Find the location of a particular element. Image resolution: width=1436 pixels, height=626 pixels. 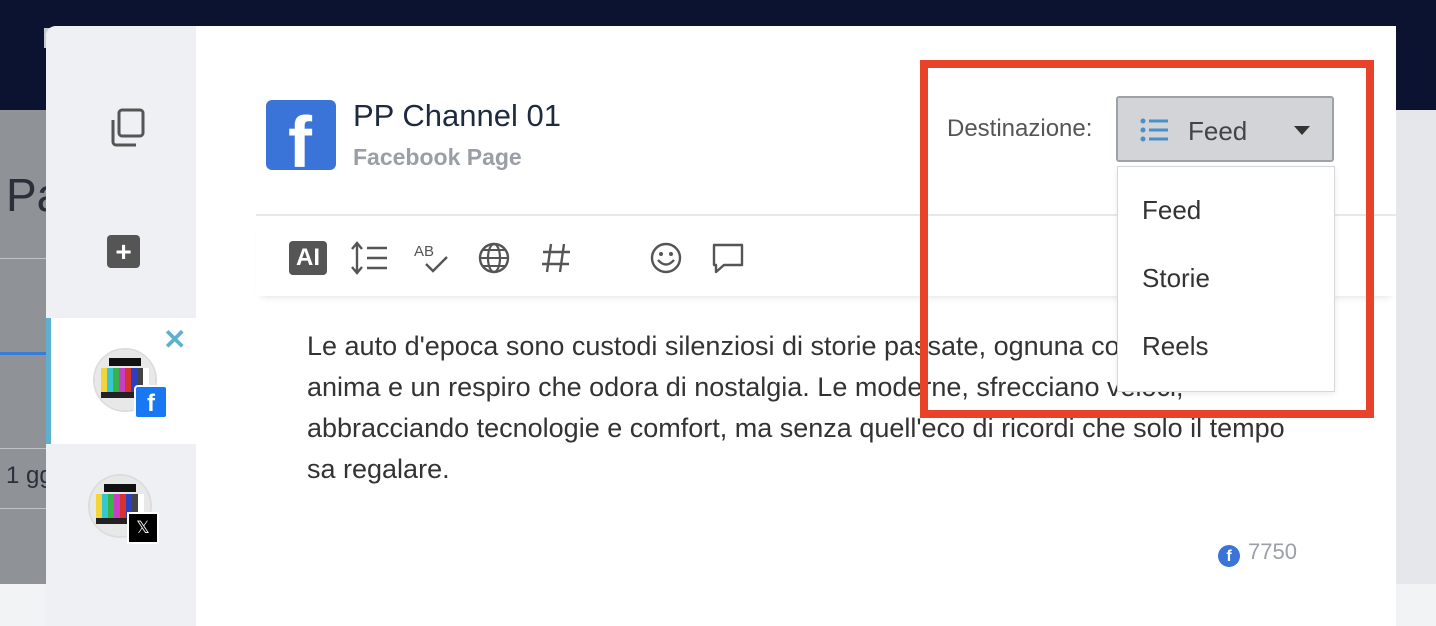

background-tab-indicator is located at coordinates (23, 353).